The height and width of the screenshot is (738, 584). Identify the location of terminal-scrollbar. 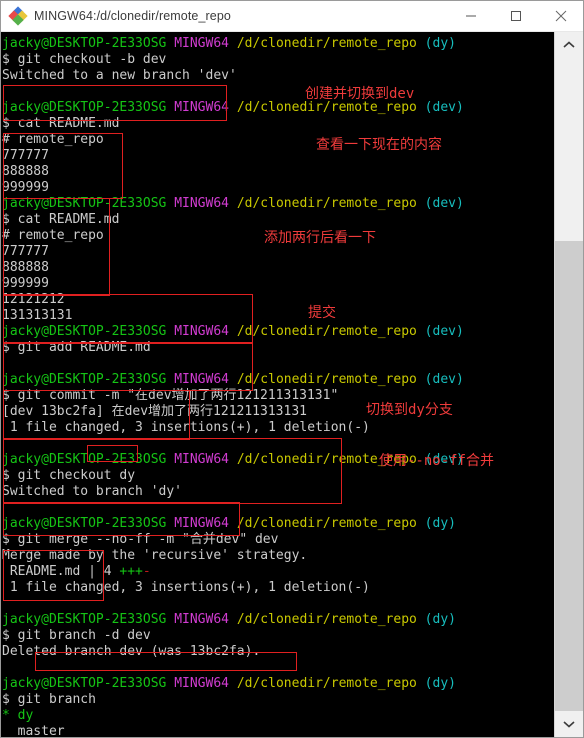
(568, 384).